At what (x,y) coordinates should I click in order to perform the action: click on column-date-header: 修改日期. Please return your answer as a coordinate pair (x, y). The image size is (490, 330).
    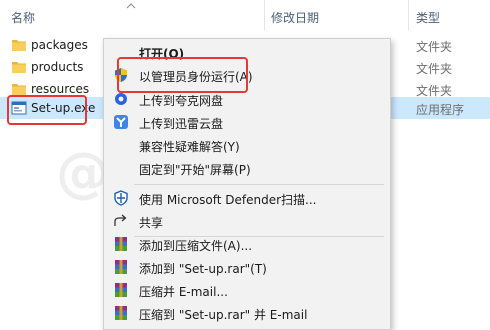
    Looking at the image, I should click on (295, 17).